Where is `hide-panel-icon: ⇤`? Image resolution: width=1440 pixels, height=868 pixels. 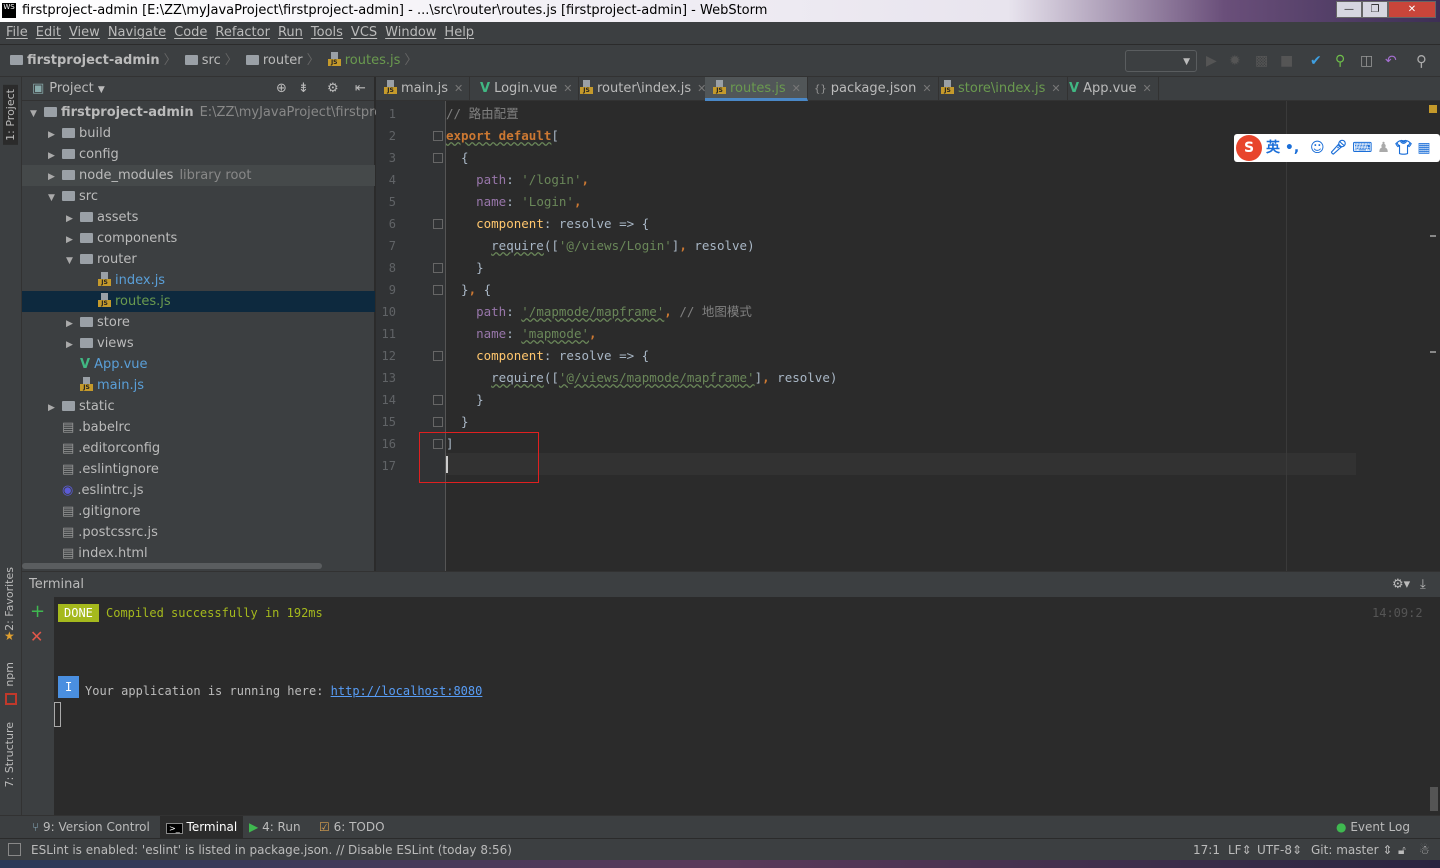 hide-panel-icon: ⇤ is located at coordinates (360, 89).